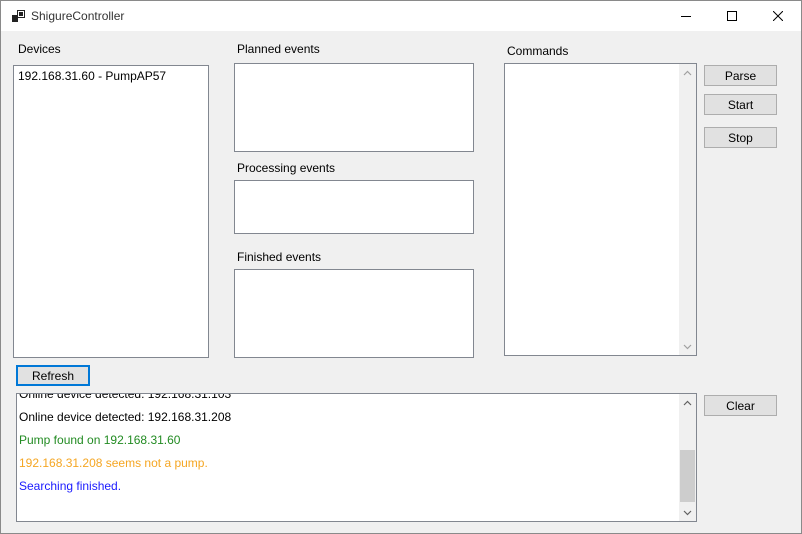 The height and width of the screenshot is (534, 802). I want to click on devices-list: 192.168.31.60 - PumpAP57, so click(111, 211).